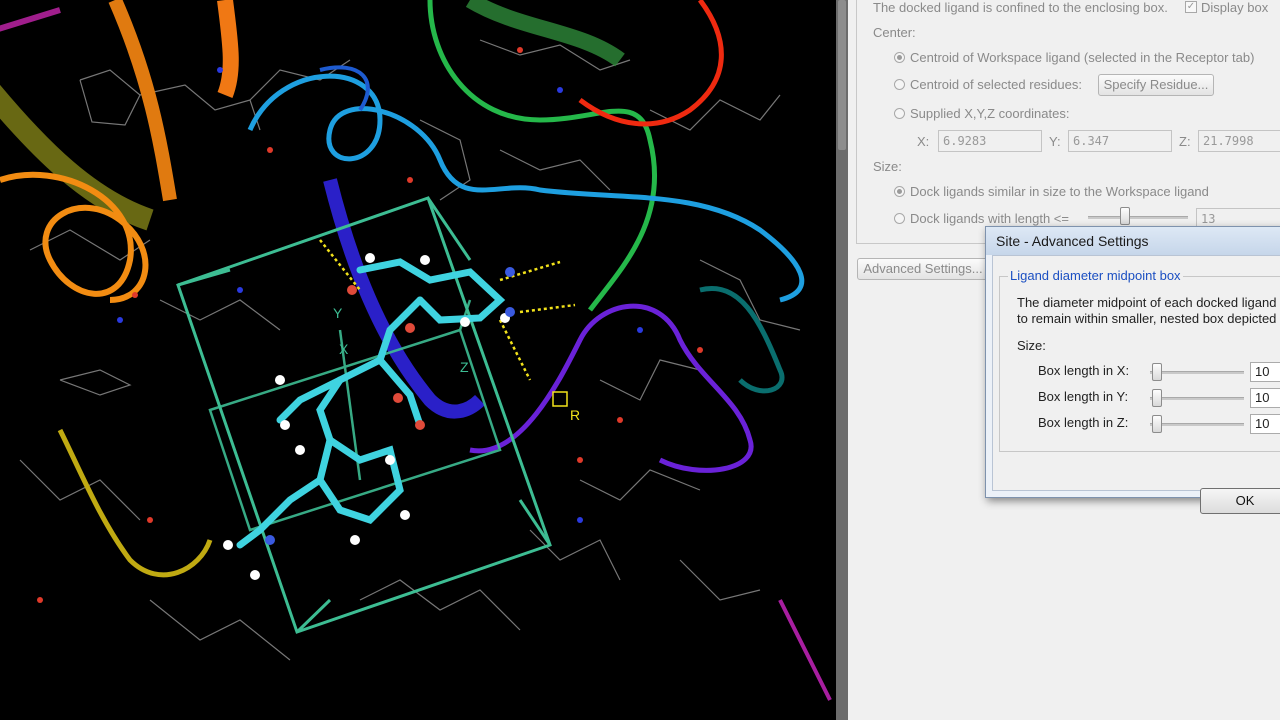 The height and width of the screenshot is (720, 1280). I want to click on center-option-xyz-coordinates: Supplied X,Y,Z coordinates:, so click(990, 113).